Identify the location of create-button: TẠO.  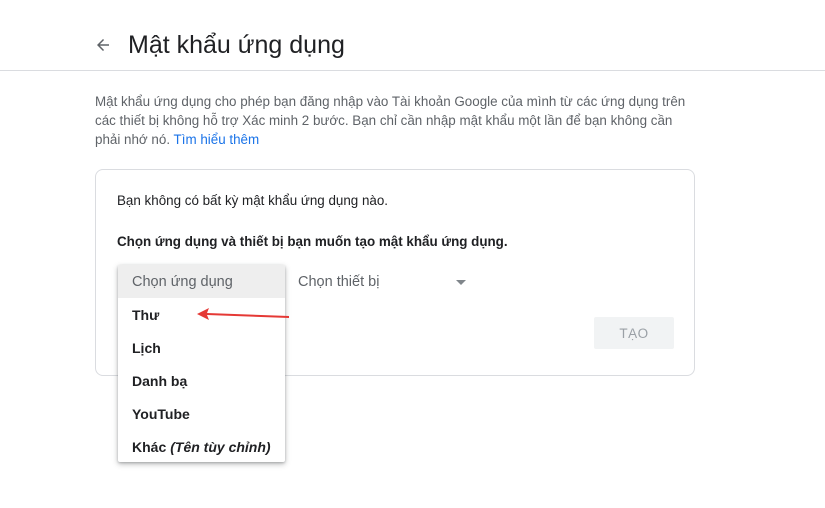
(634, 333).